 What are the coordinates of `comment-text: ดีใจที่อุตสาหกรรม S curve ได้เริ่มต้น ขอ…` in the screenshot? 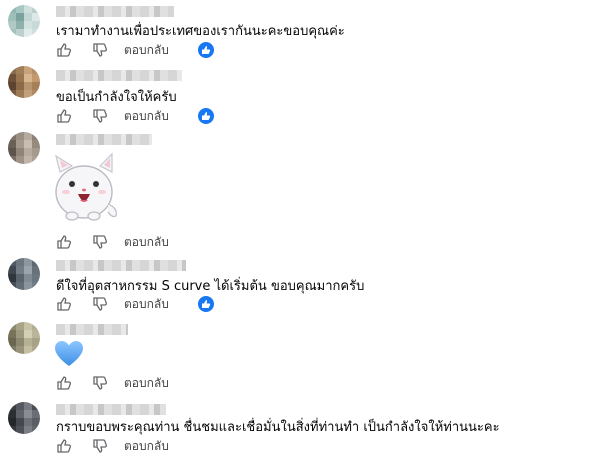 It's located at (210, 286).